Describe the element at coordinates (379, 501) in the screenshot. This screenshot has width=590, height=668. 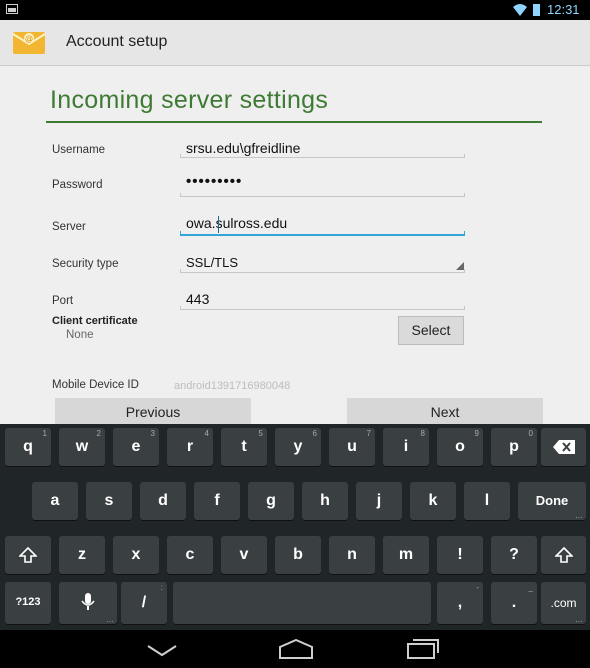
I see `key-j: j` at that location.